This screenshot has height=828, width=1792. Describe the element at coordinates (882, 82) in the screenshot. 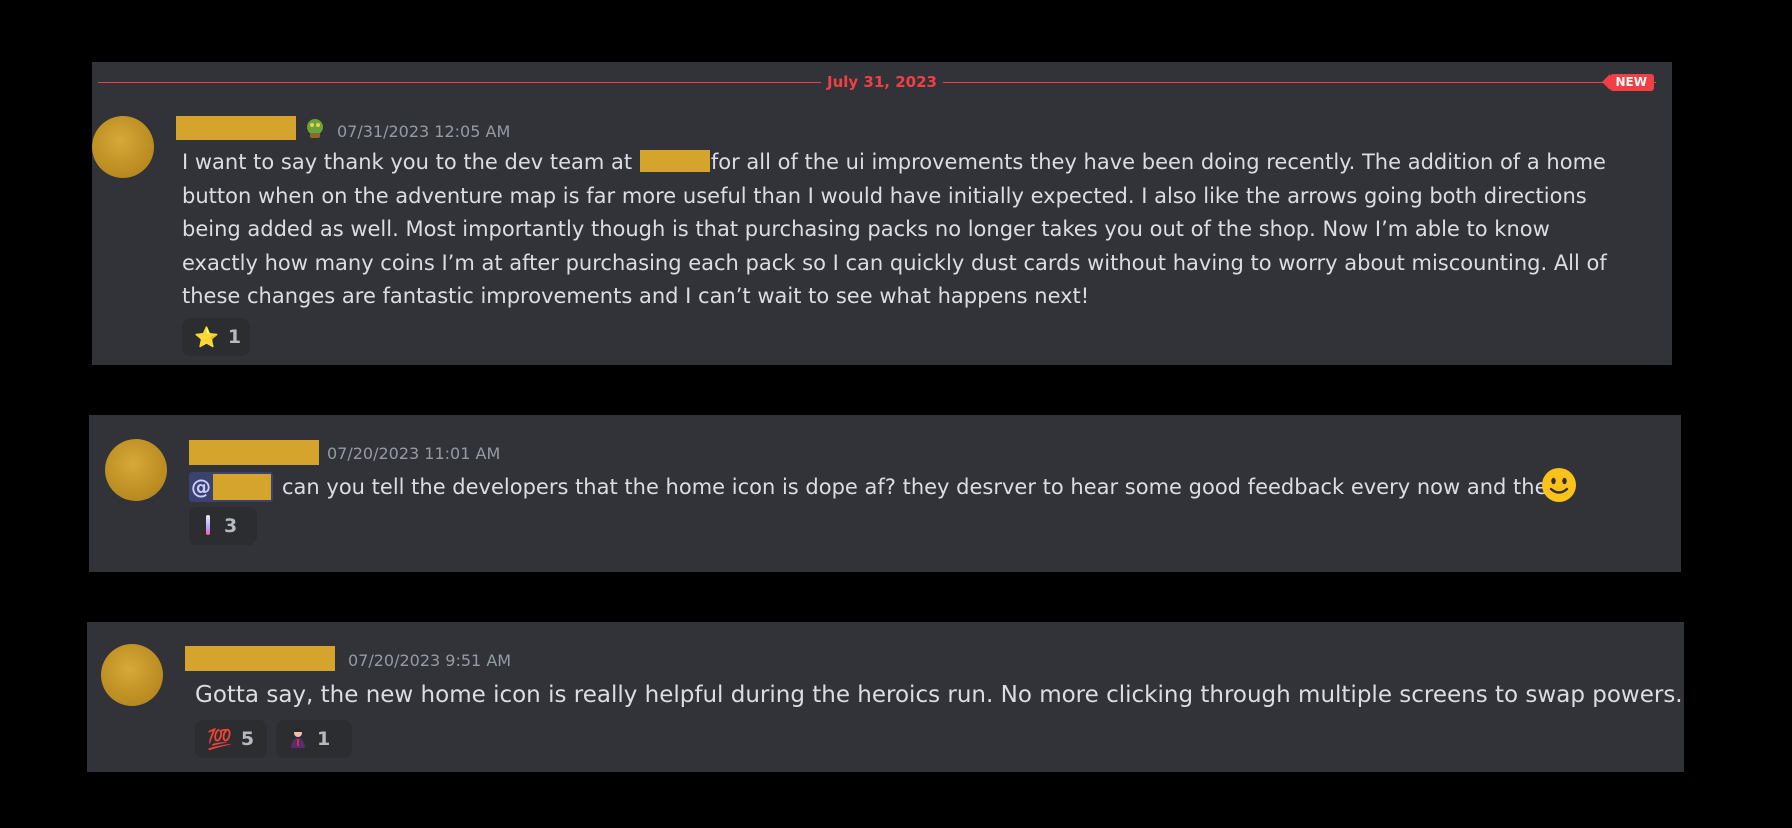

I see `date-divider-label: July 31, 2023` at that location.